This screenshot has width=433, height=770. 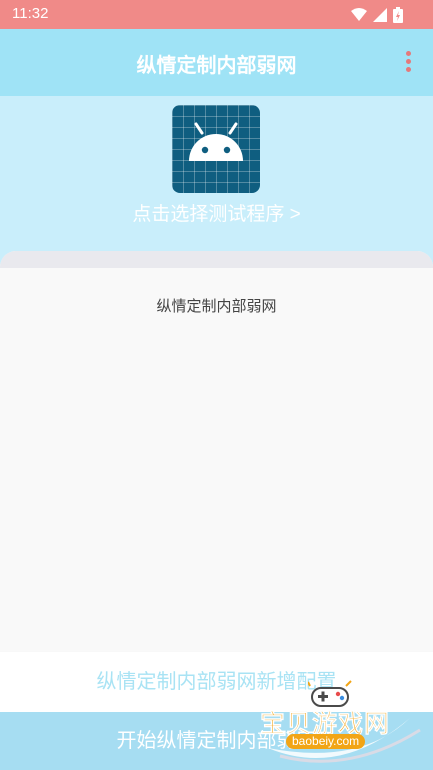 I want to click on app-bar: 纵情定制内部弱网, so click(x=216, y=62).